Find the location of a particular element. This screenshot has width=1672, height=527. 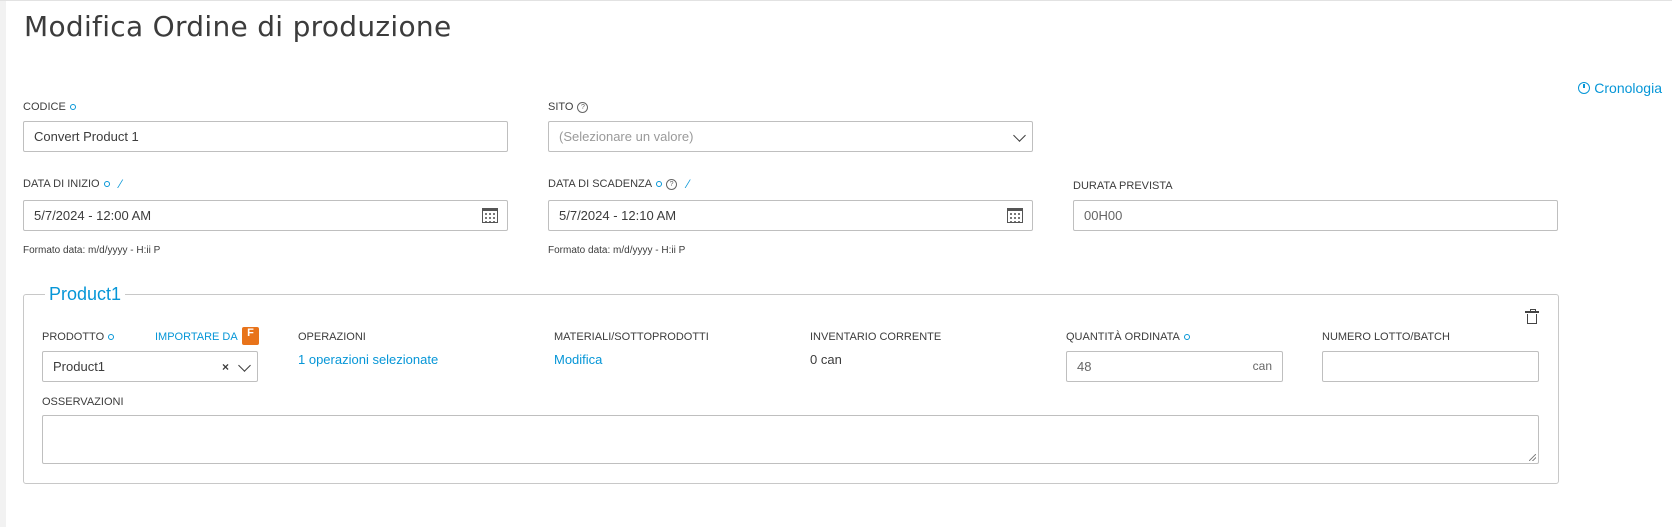

quantita-input: 48 can is located at coordinates (1174, 366).